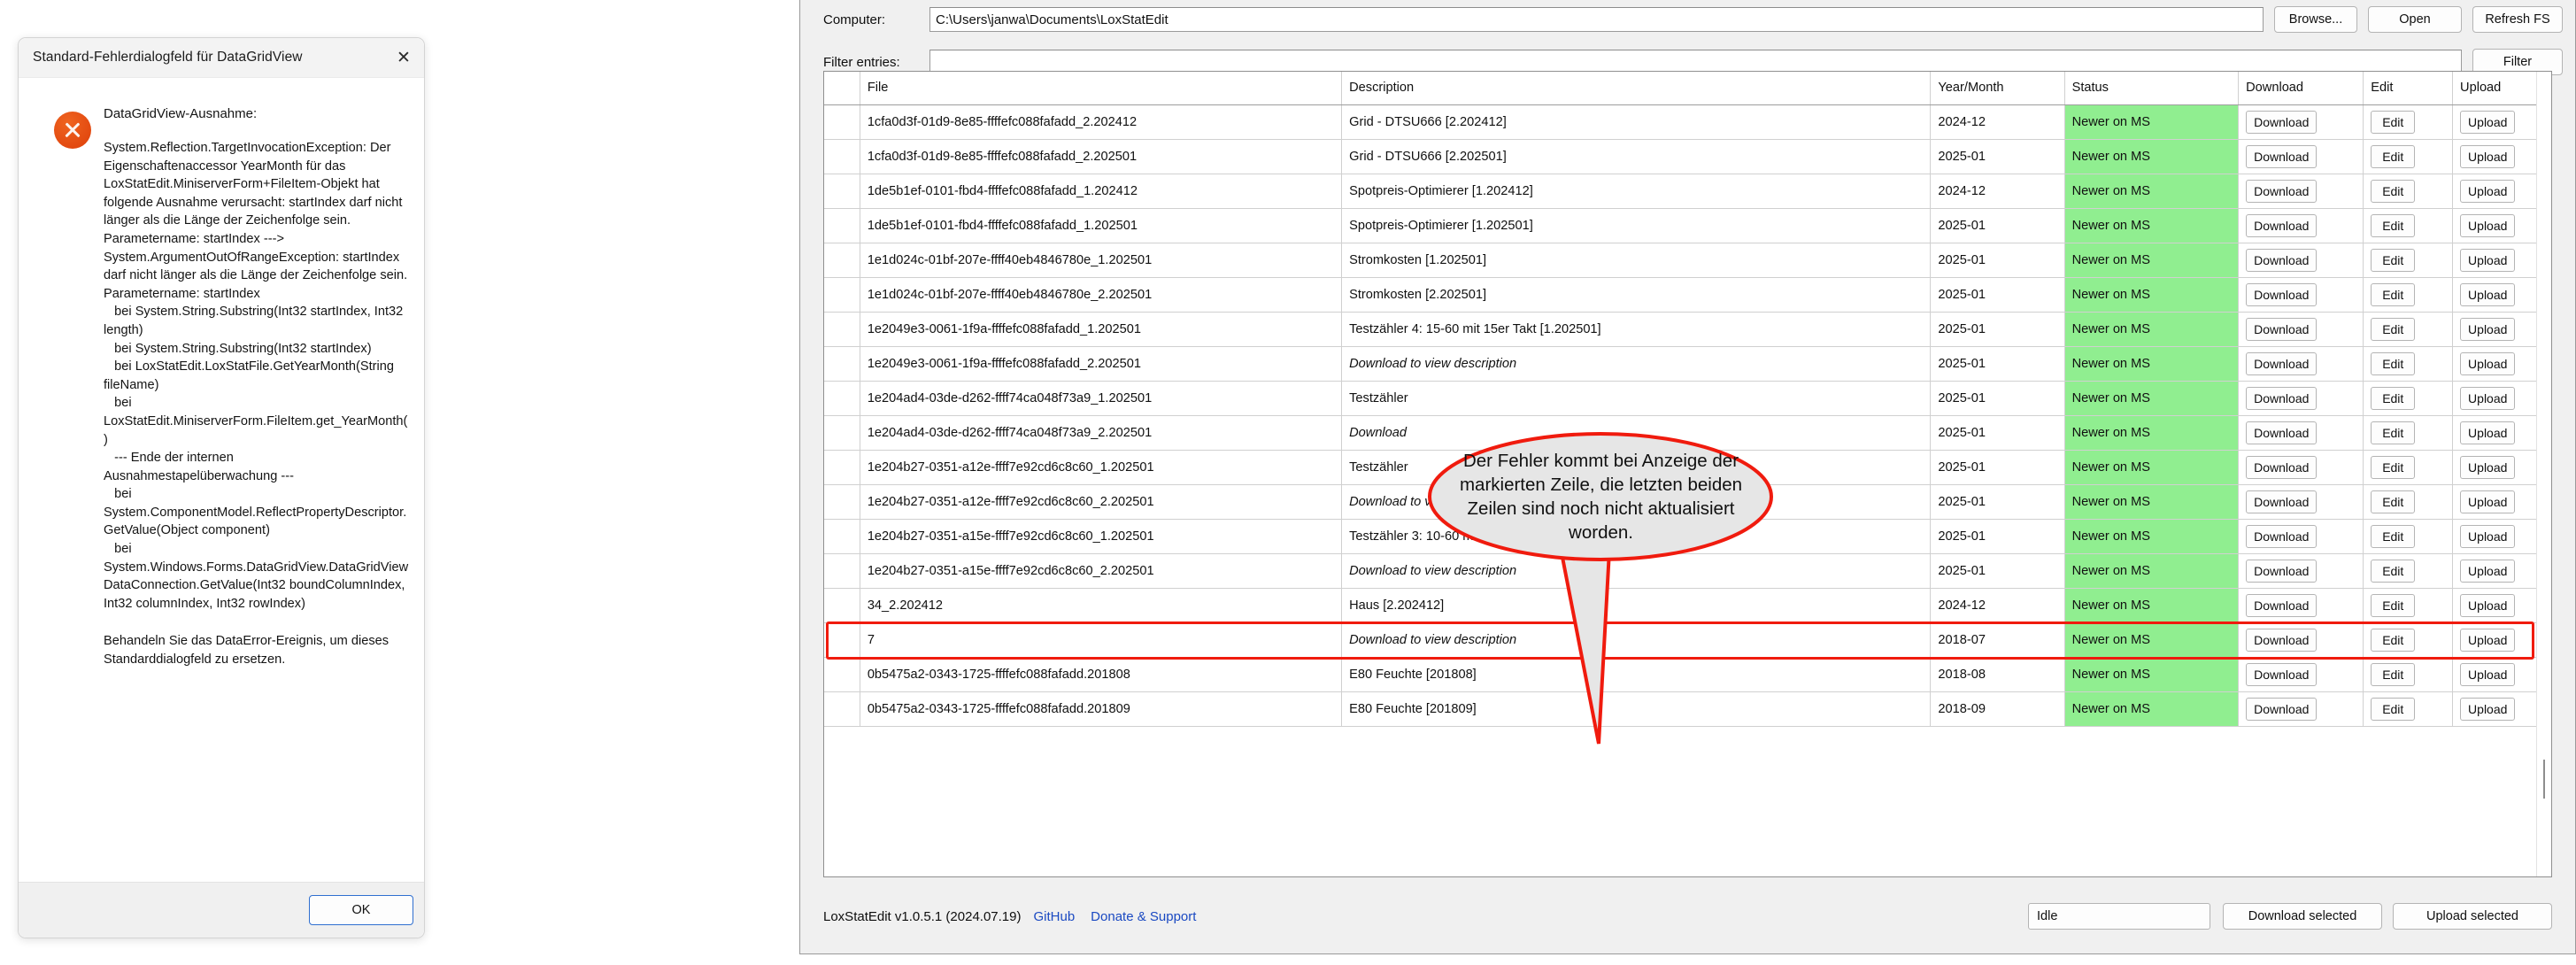 The width and height of the screenshot is (2576, 965). Describe the element at coordinates (1636, 157) in the screenshot. I see `cell-description: Grid - DTSU666 [2.202501]` at that location.